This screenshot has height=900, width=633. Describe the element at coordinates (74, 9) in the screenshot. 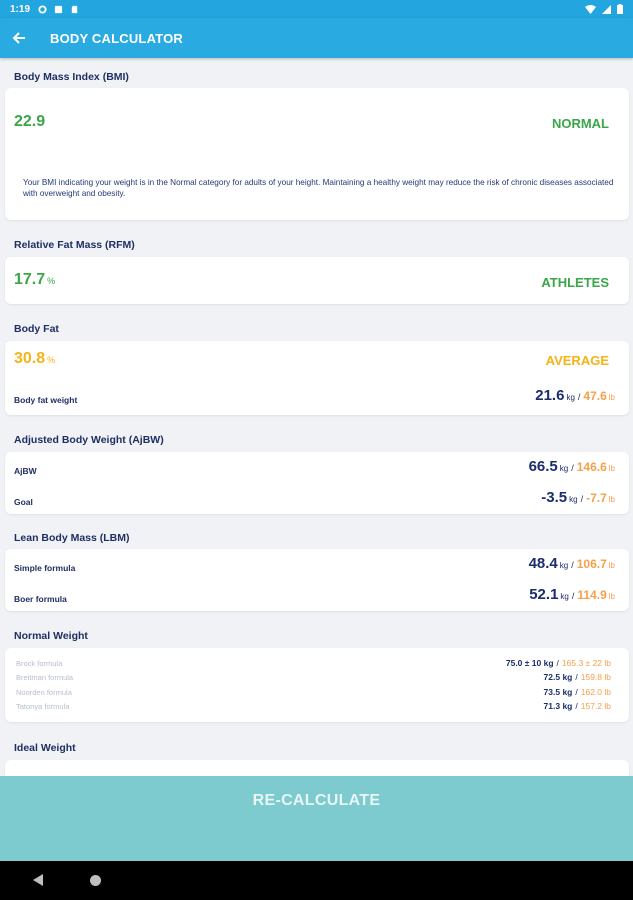

I see `sd-card-icon` at that location.